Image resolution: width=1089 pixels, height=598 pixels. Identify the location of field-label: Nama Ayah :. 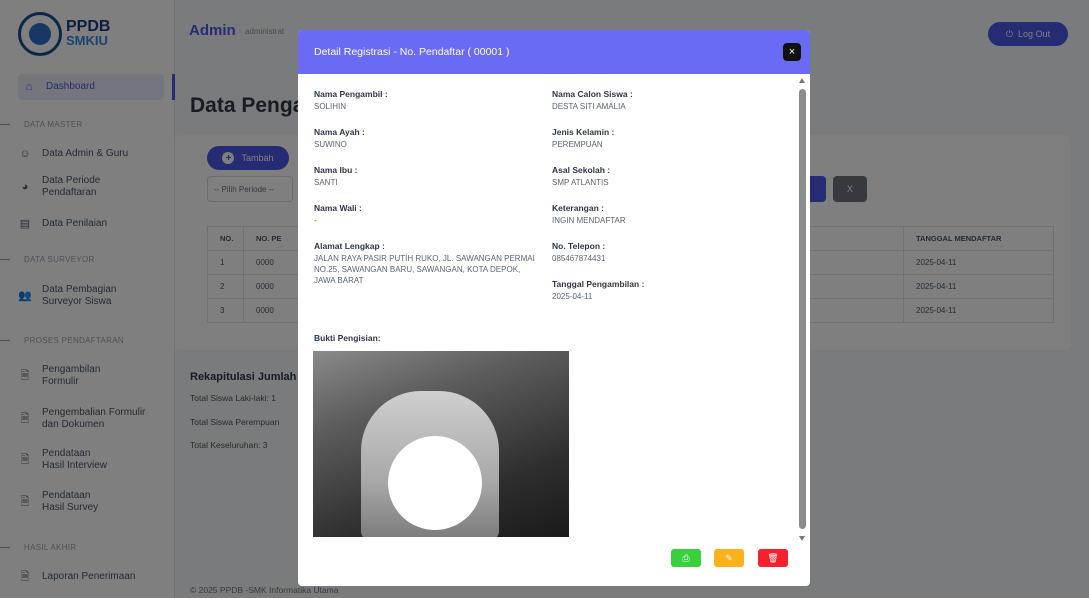
(339, 132).